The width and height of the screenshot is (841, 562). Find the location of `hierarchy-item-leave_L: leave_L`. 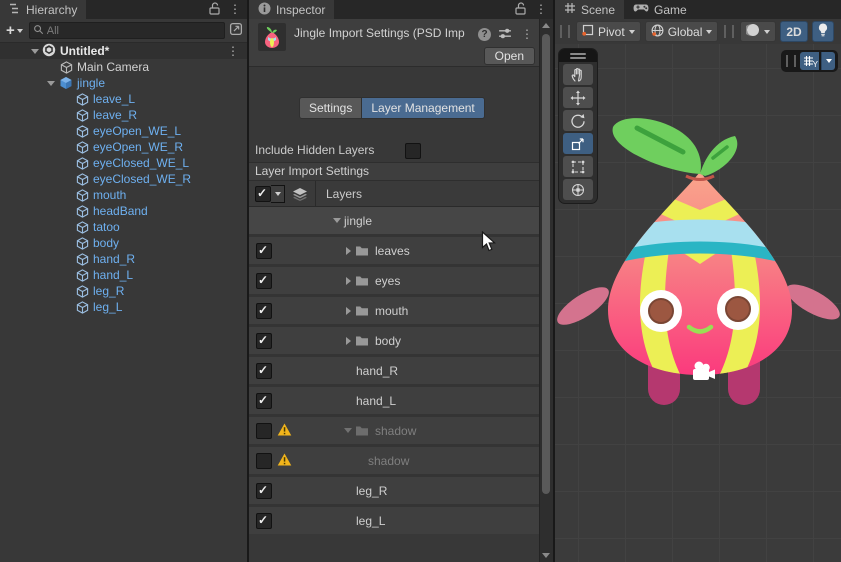

hierarchy-item-leave_L: leave_L is located at coordinates (123, 99).